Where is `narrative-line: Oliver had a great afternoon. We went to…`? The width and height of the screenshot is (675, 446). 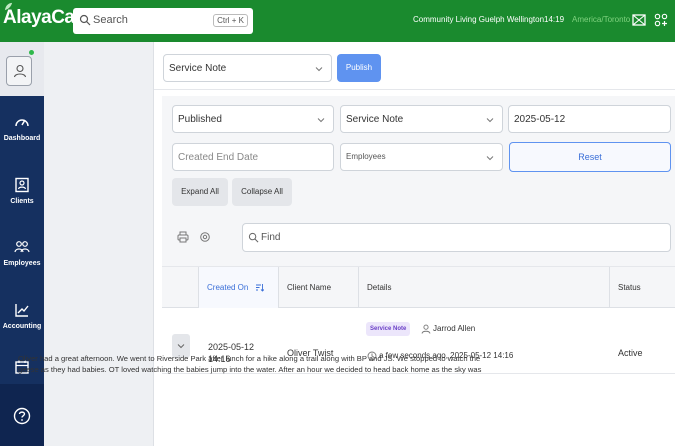
narrative-line: Oliver had a great afternoon. We went to… is located at coordinates (249, 358).